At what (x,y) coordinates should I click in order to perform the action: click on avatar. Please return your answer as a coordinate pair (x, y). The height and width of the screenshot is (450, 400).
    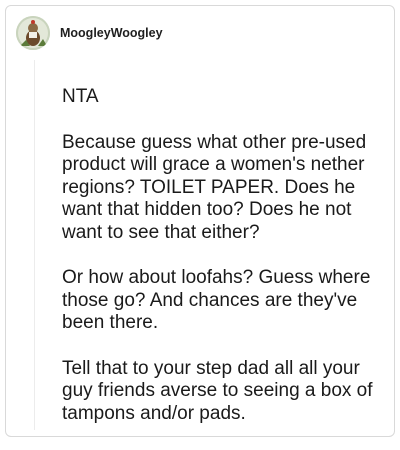
    Looking at the image, I should click on (33, 33).